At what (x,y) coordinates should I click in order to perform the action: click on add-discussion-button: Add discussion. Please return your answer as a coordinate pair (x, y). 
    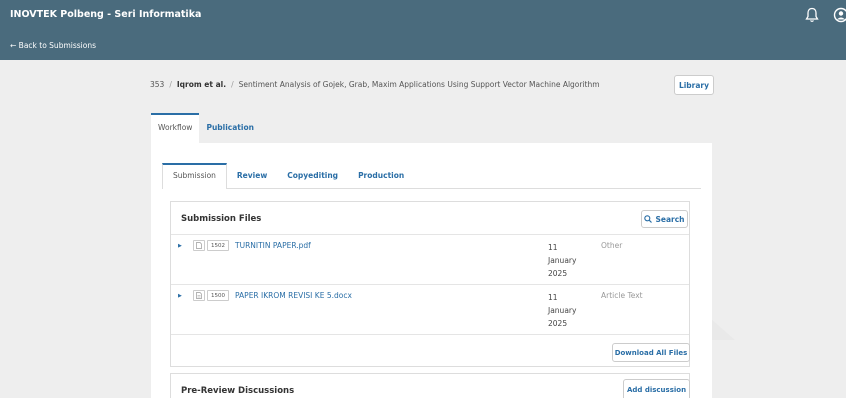
    Looking at the image, I should click on (656, 388).